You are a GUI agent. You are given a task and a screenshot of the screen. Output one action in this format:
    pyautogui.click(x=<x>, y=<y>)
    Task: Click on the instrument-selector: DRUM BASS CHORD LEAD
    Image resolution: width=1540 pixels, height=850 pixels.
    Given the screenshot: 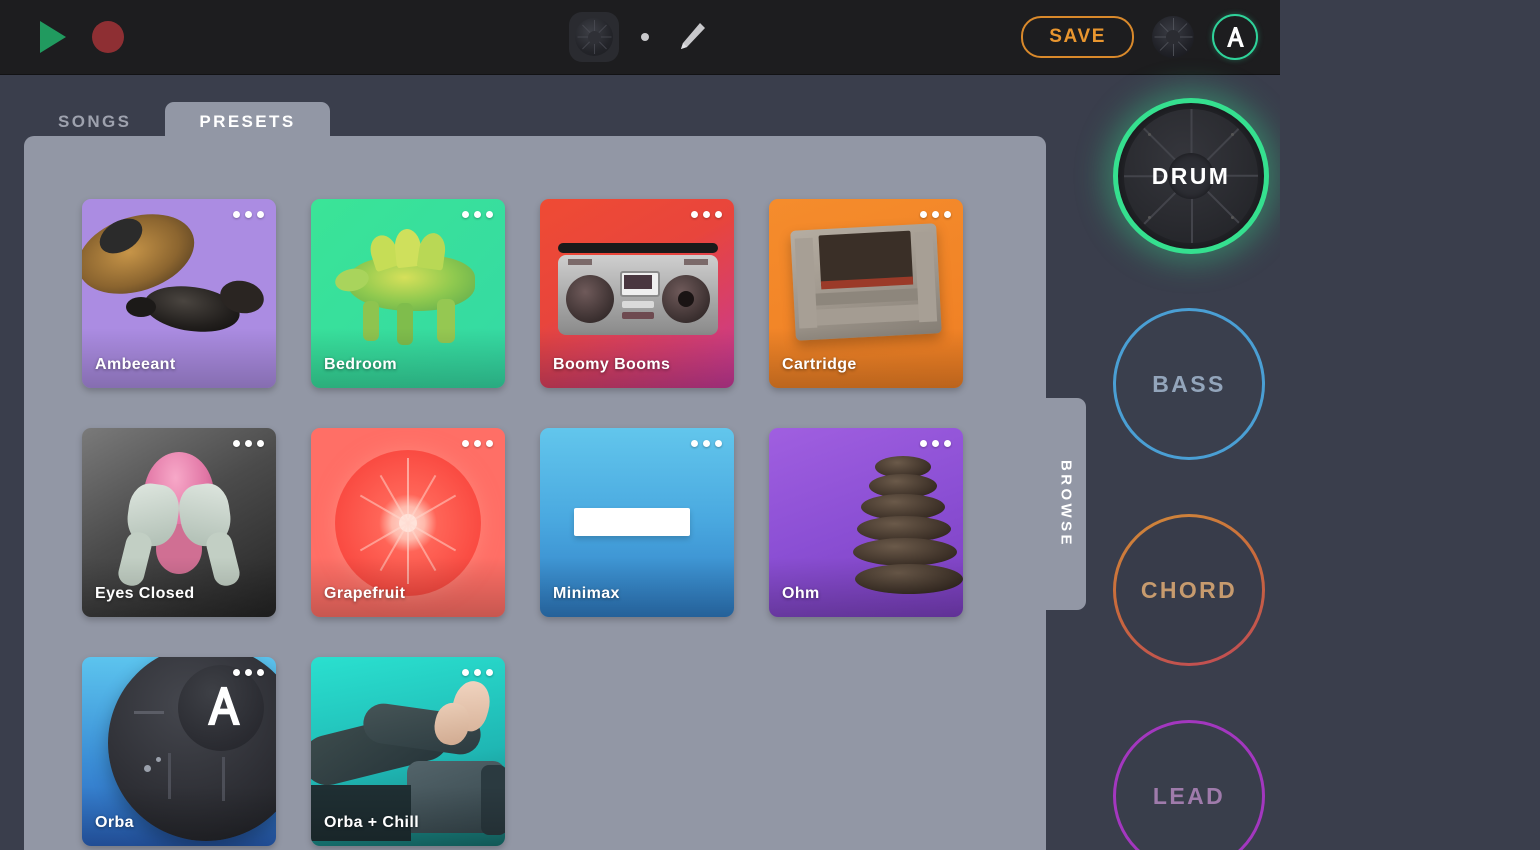 What is the action you would take?
    pyautogui.click(x=1191, y=474)
    